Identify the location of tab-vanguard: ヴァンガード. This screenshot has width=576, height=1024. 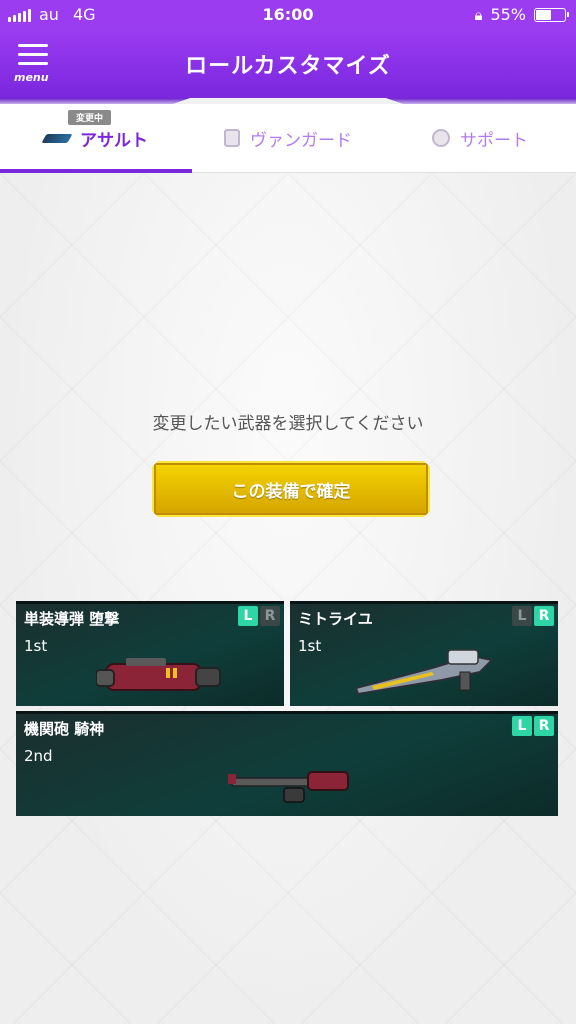
(288, 138).